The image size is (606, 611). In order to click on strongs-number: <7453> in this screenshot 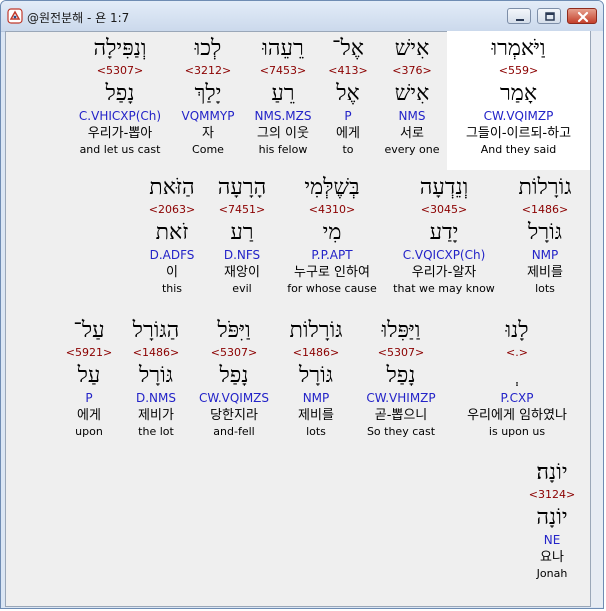, I will do `click(283, 71)`.